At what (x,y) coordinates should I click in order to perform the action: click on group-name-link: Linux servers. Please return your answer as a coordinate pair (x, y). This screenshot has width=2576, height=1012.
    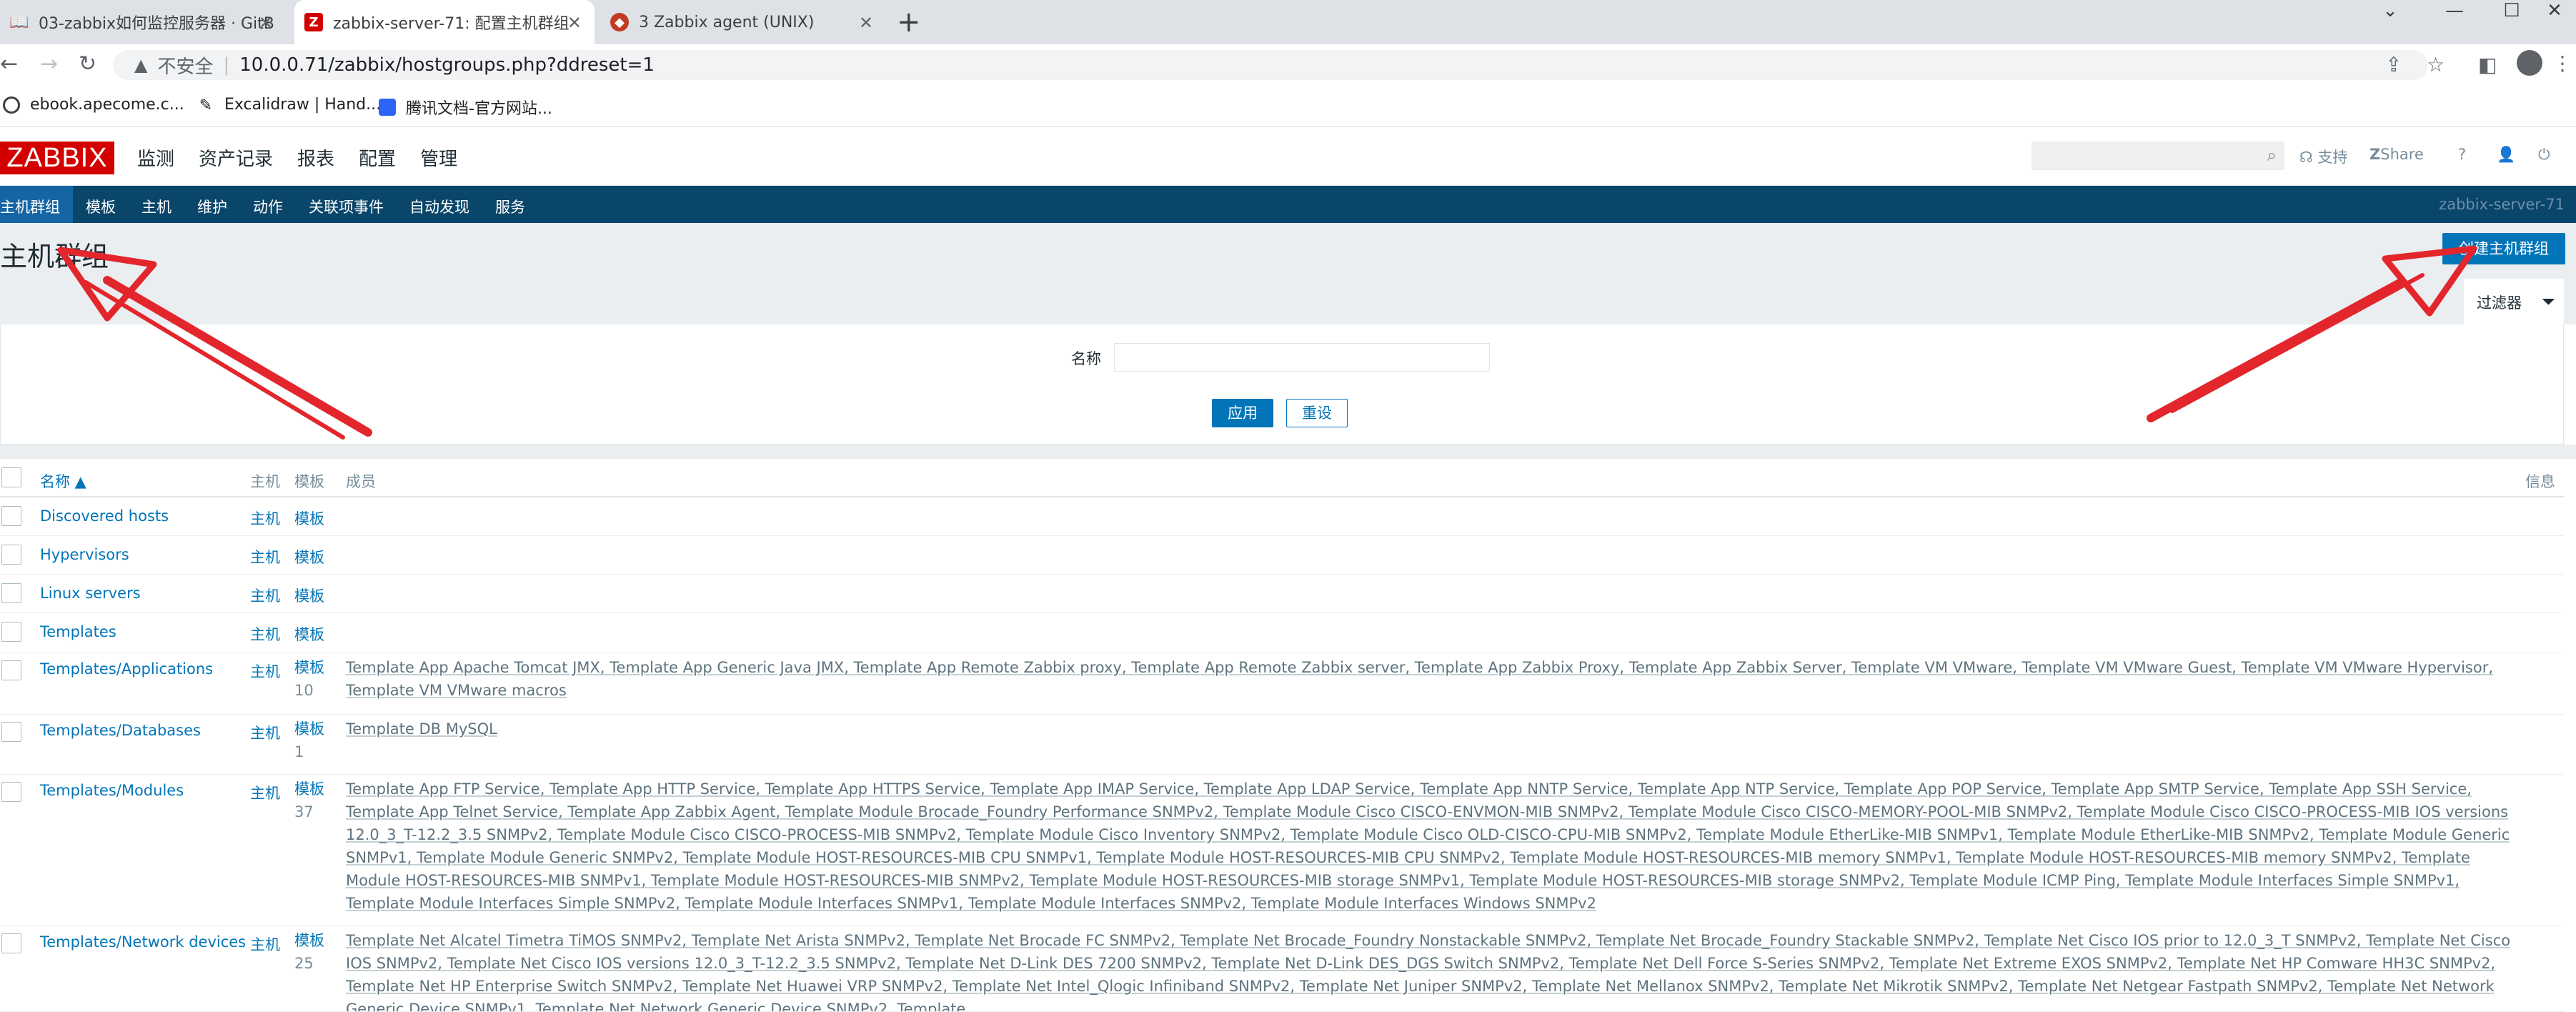
    Looking at the image, I should click on (90, 593).